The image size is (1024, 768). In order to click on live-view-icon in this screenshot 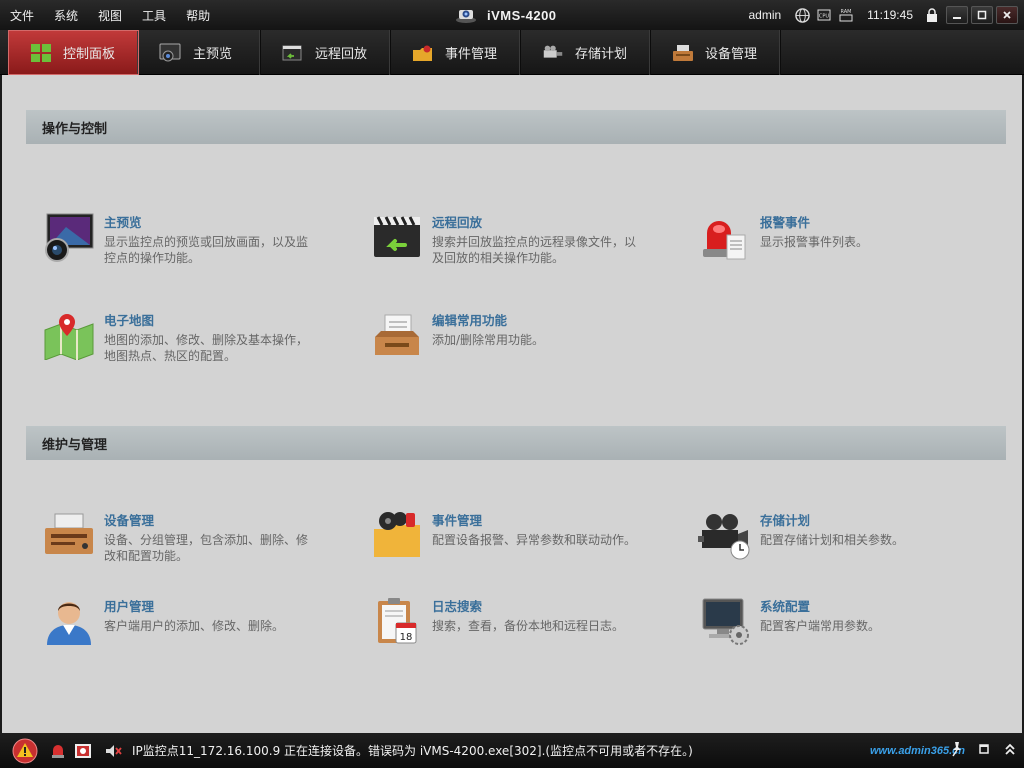, I will do `click(69, 237)`.